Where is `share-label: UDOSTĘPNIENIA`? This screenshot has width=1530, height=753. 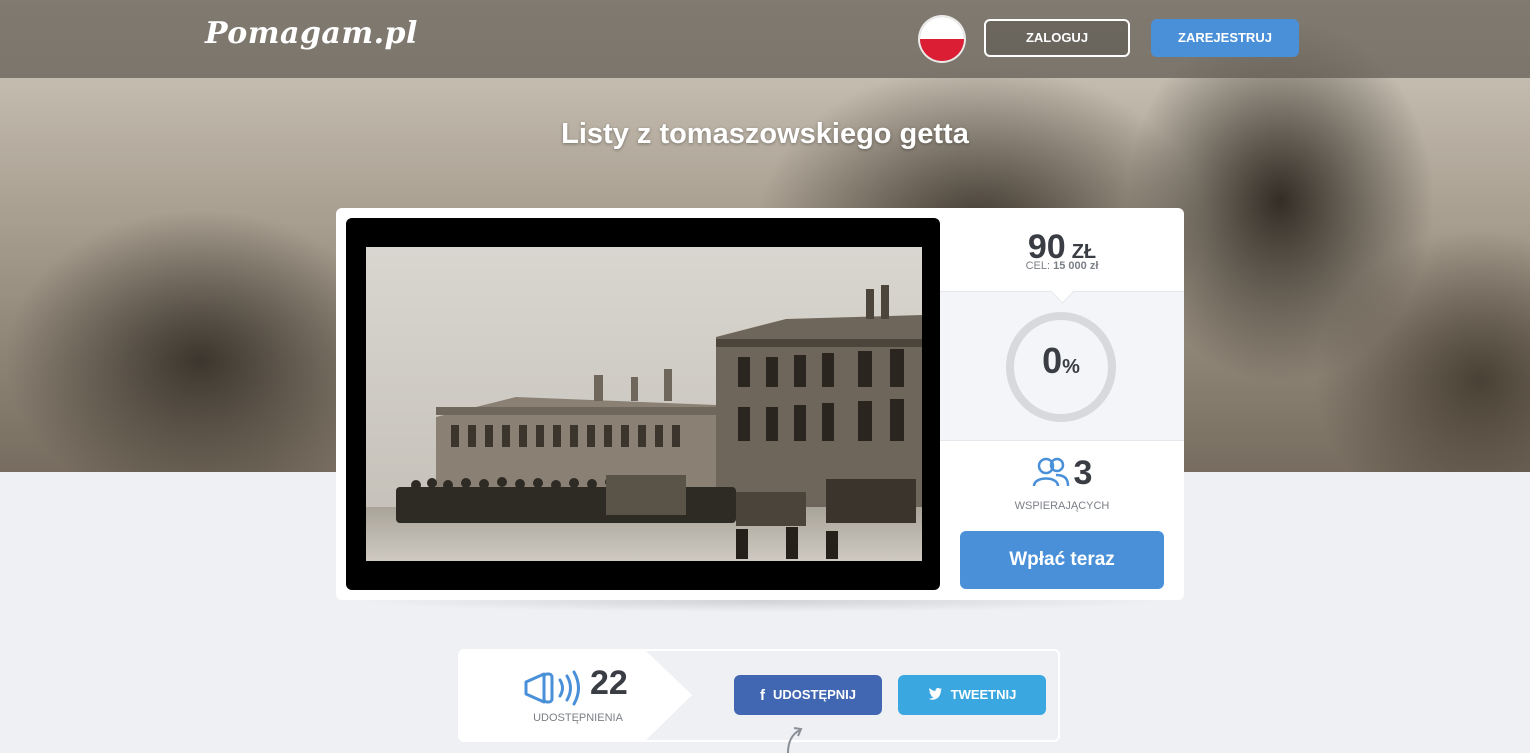
share-label: UDOSTĘPNIENIA is located at coordinates (578, 718).